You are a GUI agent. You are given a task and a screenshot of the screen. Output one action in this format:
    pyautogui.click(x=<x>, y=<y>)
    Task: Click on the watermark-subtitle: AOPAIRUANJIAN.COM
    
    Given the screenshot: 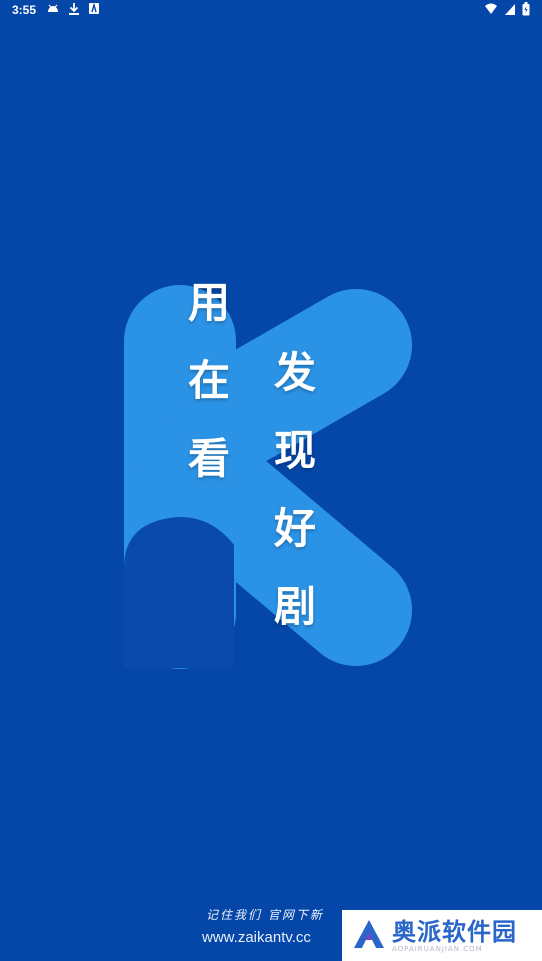 What is the action you would take?
    pyautogui.click(x=437, y=948)
    